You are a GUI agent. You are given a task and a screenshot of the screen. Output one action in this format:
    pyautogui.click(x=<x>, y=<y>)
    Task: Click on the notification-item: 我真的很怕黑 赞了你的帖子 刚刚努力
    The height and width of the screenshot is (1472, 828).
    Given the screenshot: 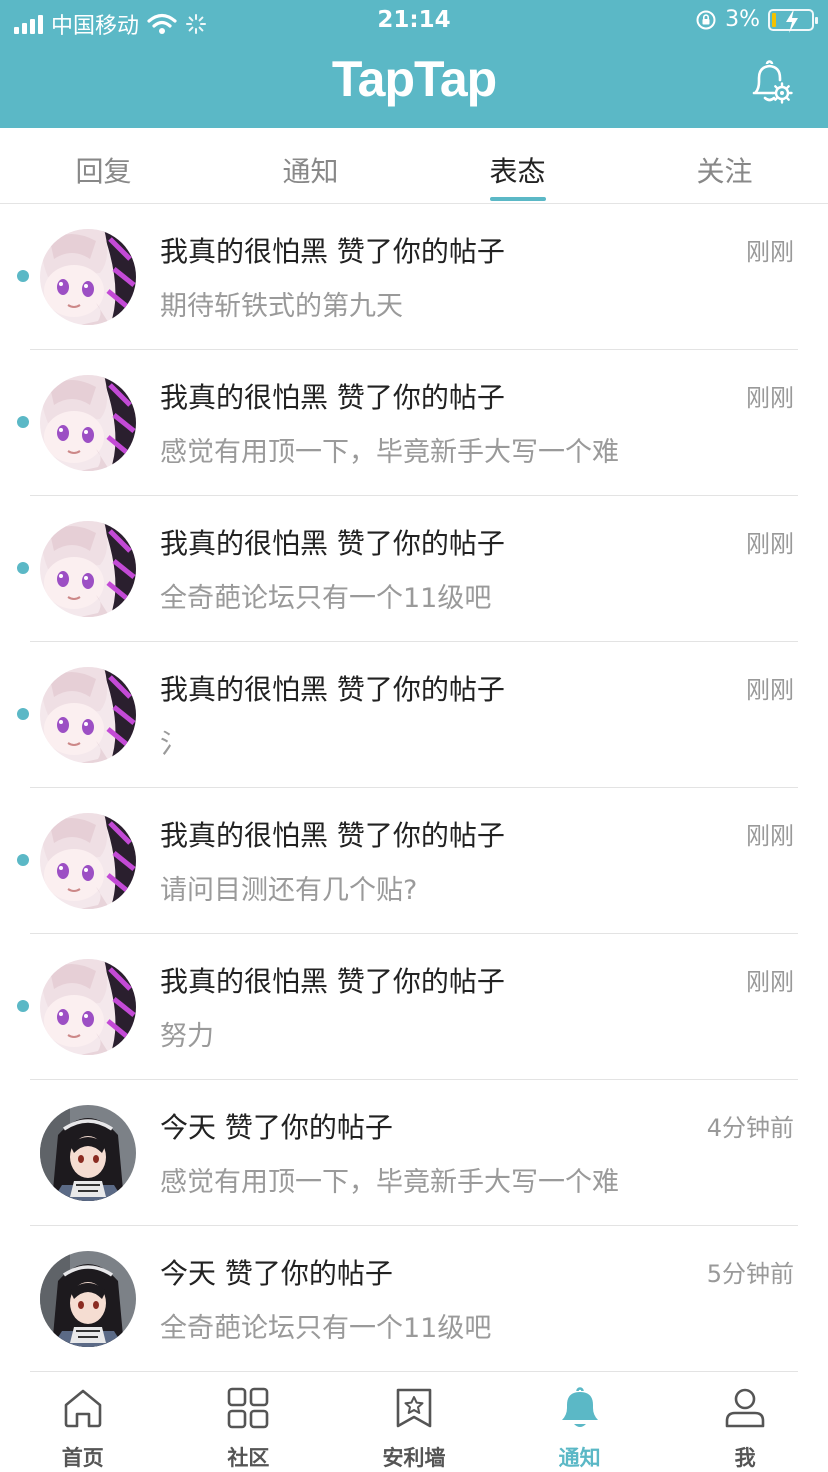 What is the action you would take?
    pyautogui.click(x=414, y=1007)
    